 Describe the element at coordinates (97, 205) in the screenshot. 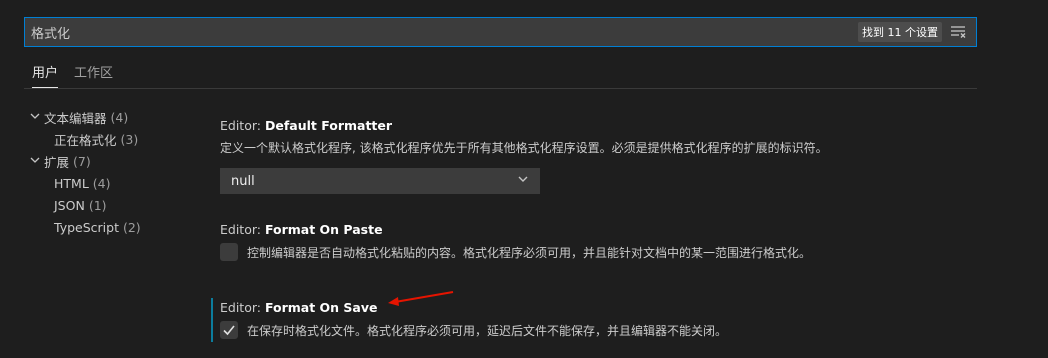

I see `toc-item-count: (1)` at that location.